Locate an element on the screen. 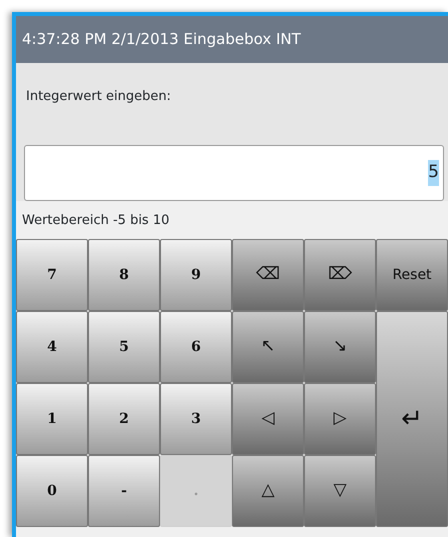  function-key-button: ⌦ is located at coordinates (340, 275).